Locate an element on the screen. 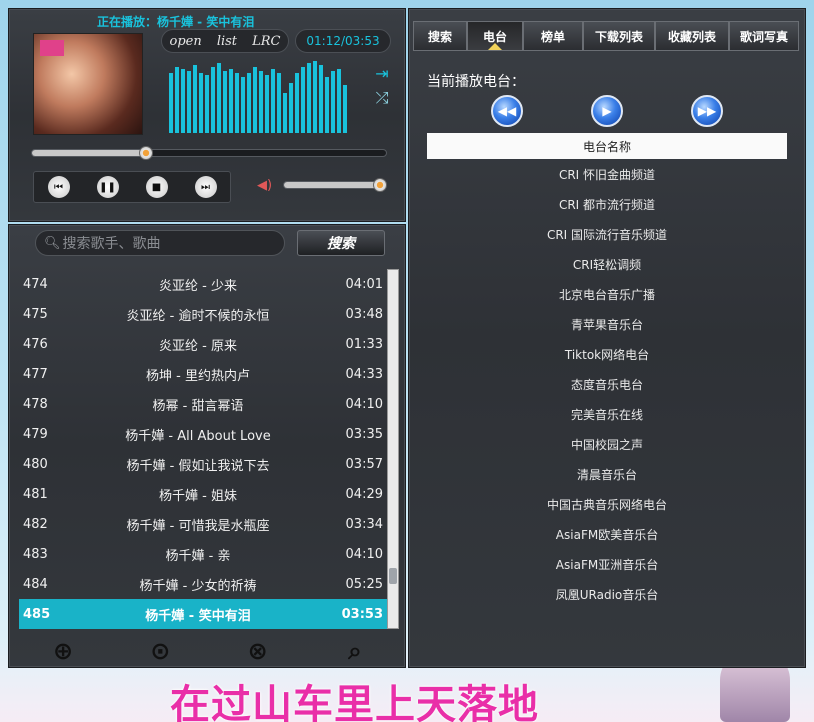 The image size is (814, 722). tab-favorites: 收藏列表 is located at coordinates (692, 36).